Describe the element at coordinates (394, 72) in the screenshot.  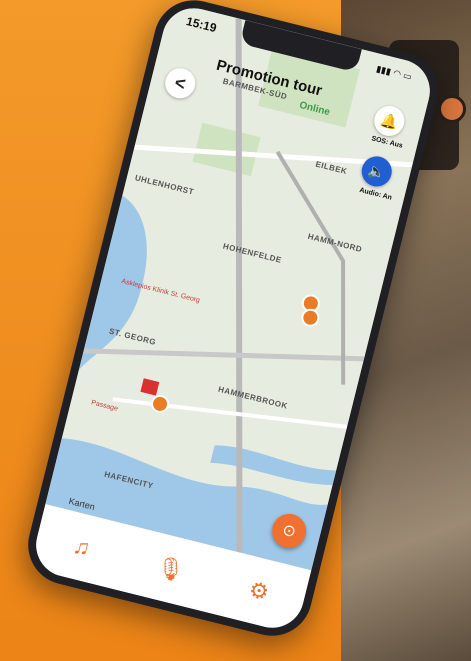
I see `signal-wifi-battery-icon: ▮▮▮ ◠ ▭` at that location.